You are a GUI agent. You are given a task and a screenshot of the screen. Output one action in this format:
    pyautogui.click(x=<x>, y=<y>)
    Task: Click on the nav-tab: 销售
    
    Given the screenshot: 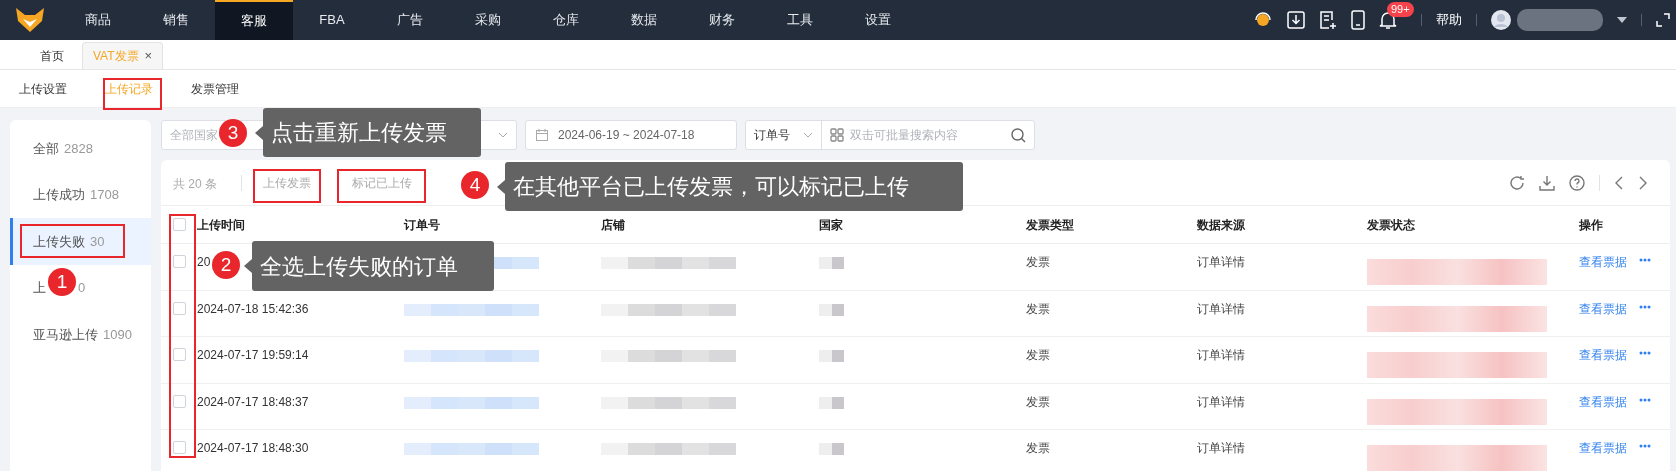 What is the action you would take?
    pyautogui.click(x=176, y=20)
    